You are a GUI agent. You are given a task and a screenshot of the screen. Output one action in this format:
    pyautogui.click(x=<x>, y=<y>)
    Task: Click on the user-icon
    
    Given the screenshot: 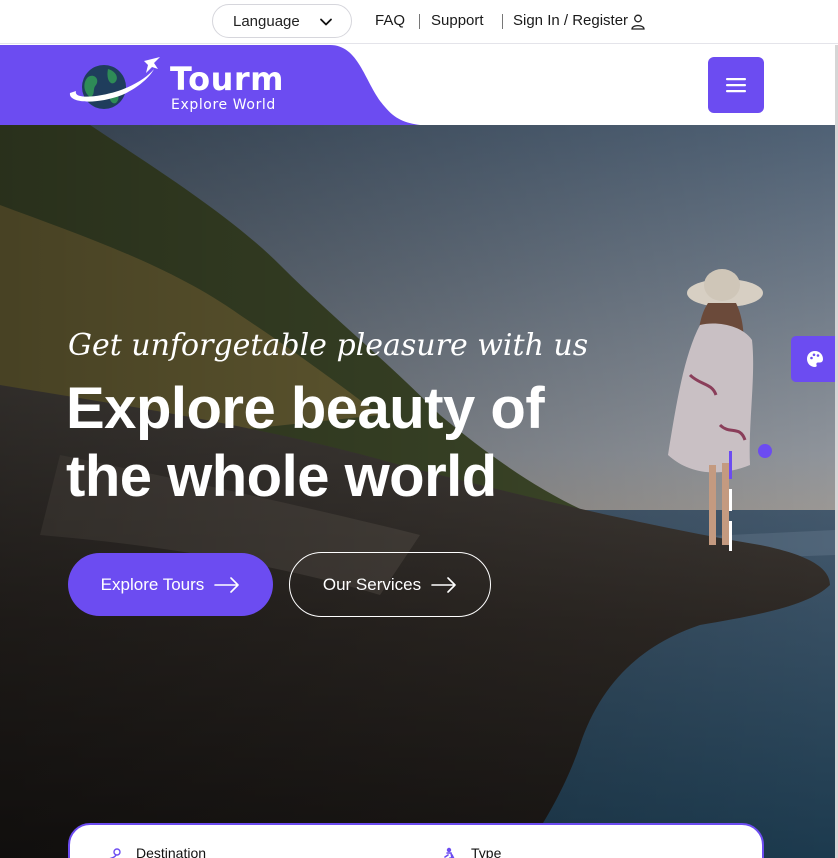 What is the action you would take?
    pyautogui.click(x=638, y=22)
    